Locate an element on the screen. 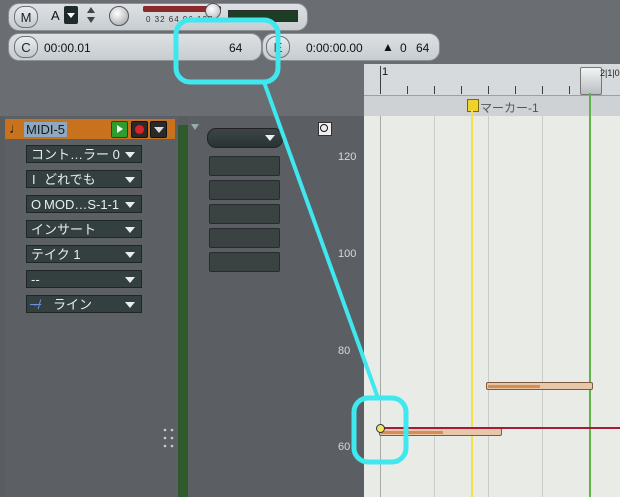 This screenshot has height=497, width=620. callout-box-top is located at coordinates (227, 51).